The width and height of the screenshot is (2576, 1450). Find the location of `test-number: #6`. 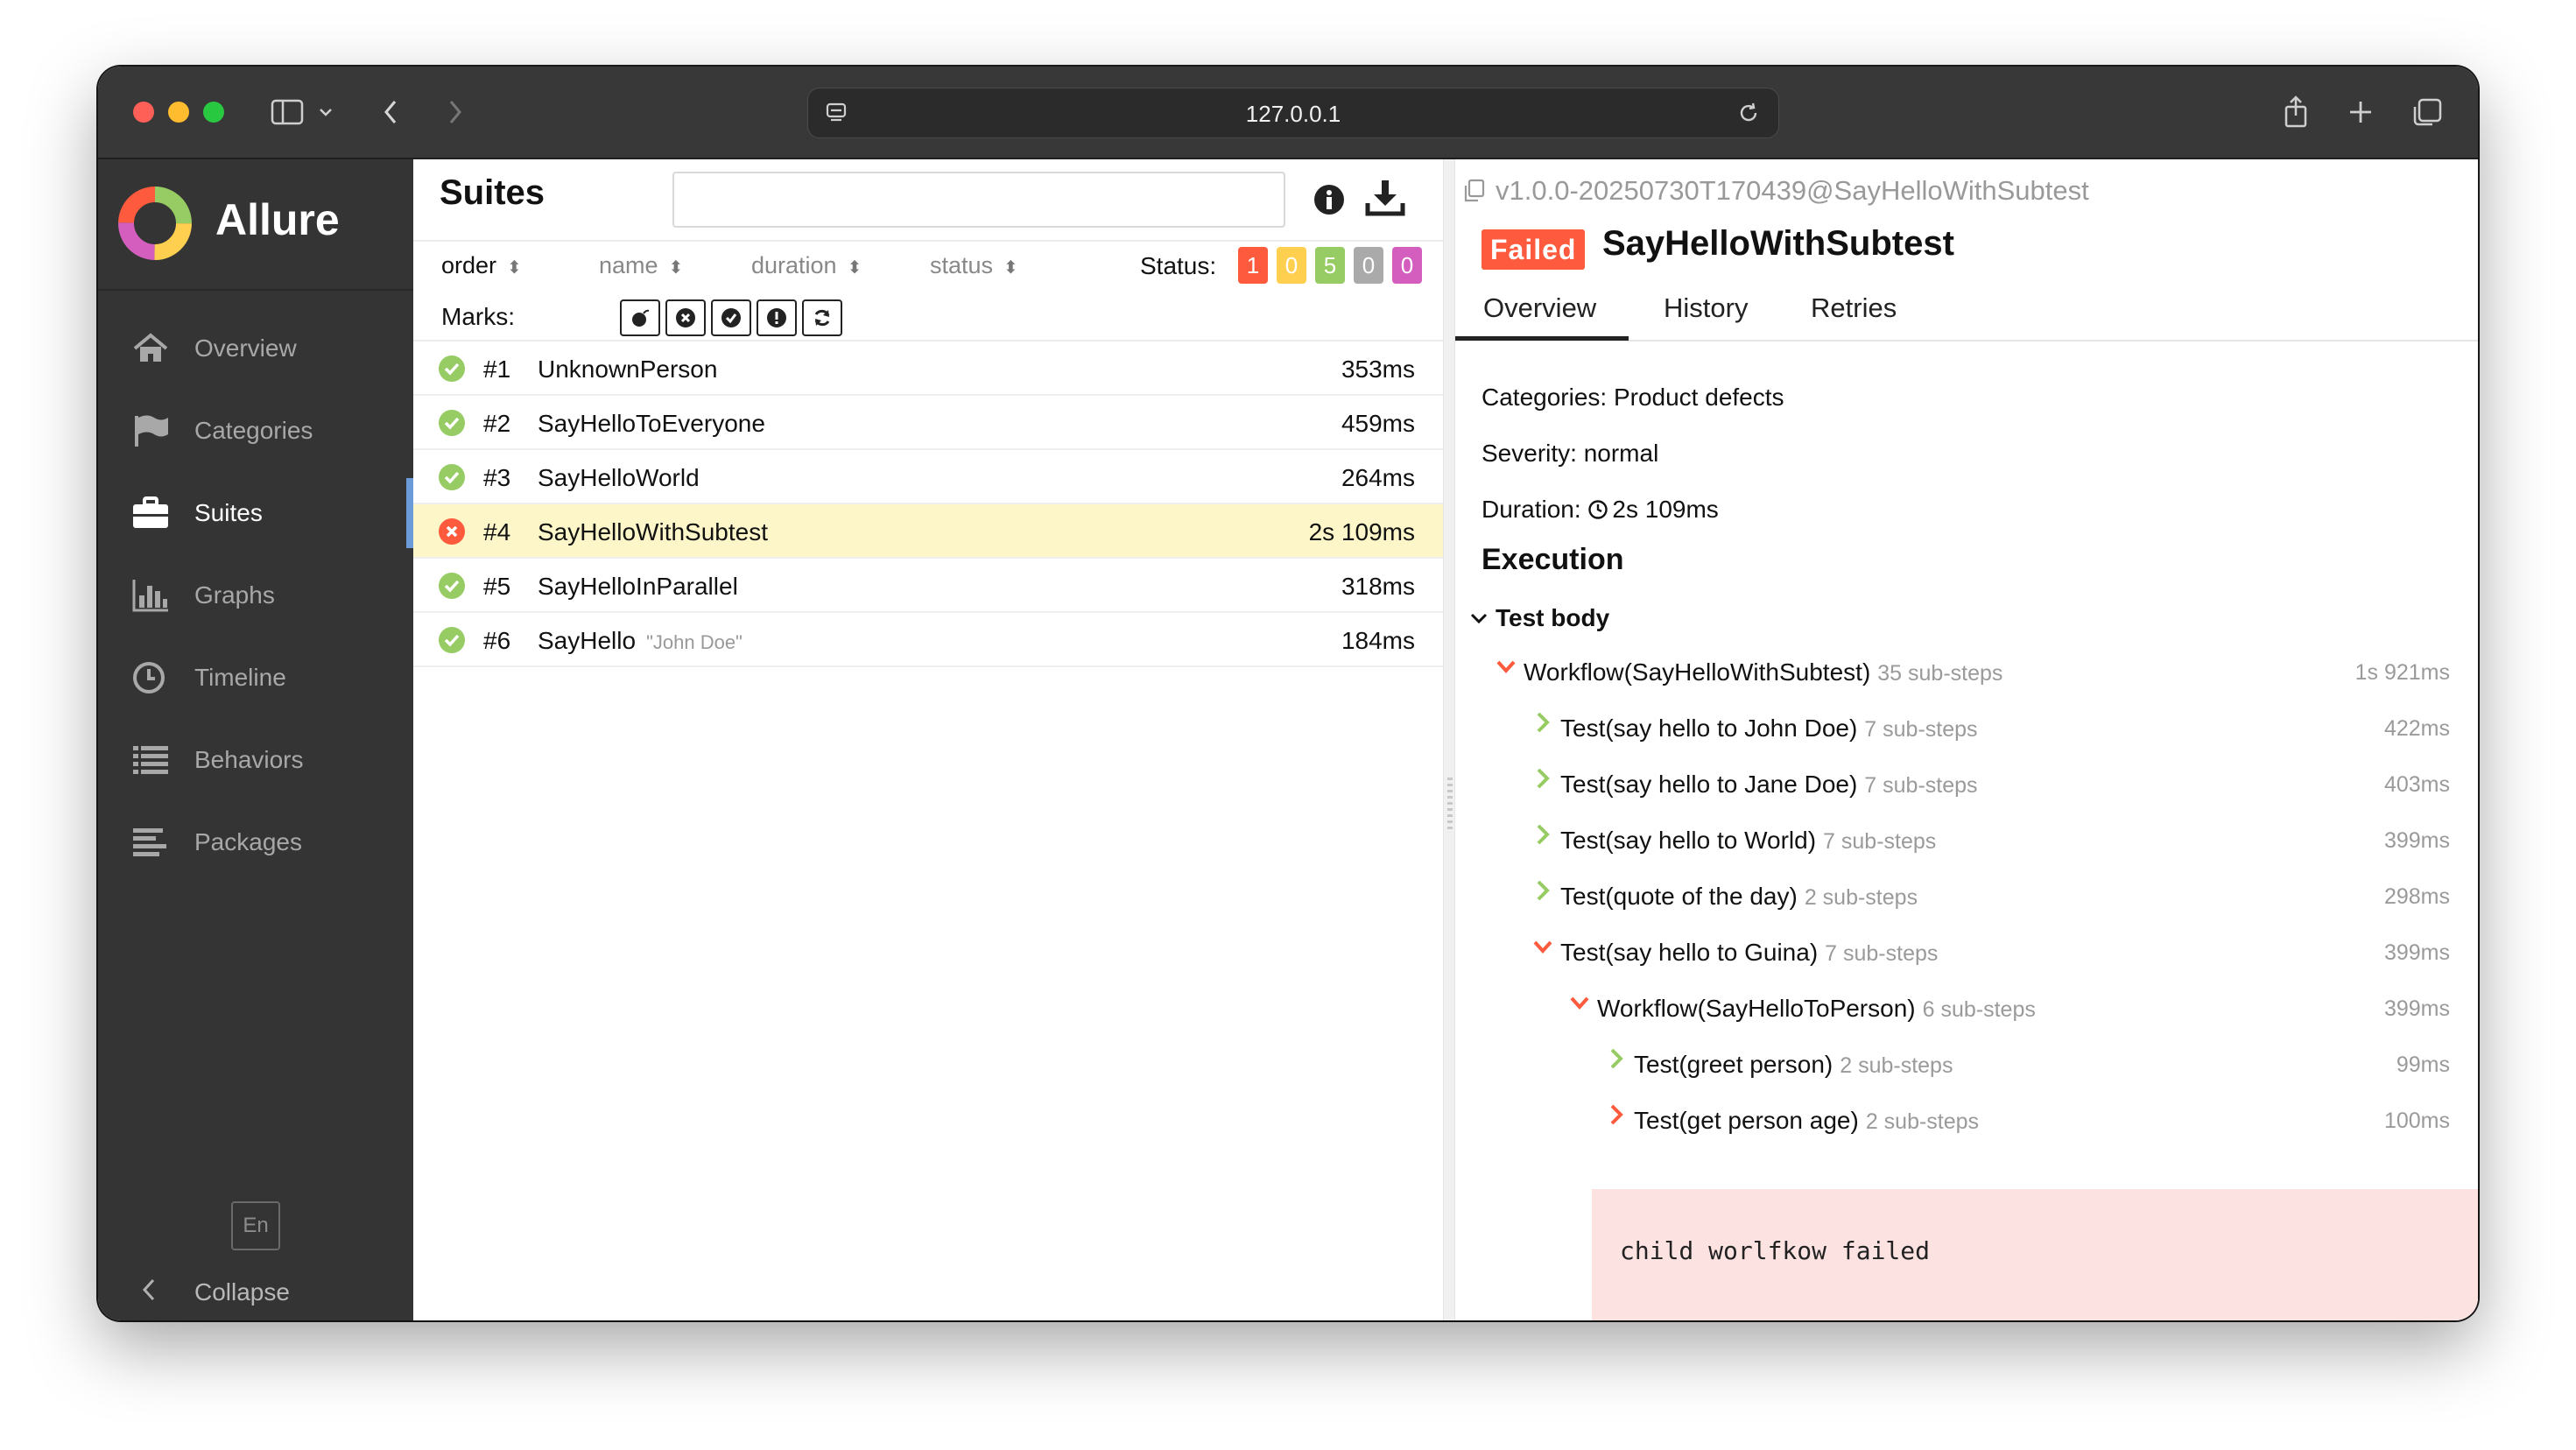

test-number: #6 is located at coordinates (497, 640).